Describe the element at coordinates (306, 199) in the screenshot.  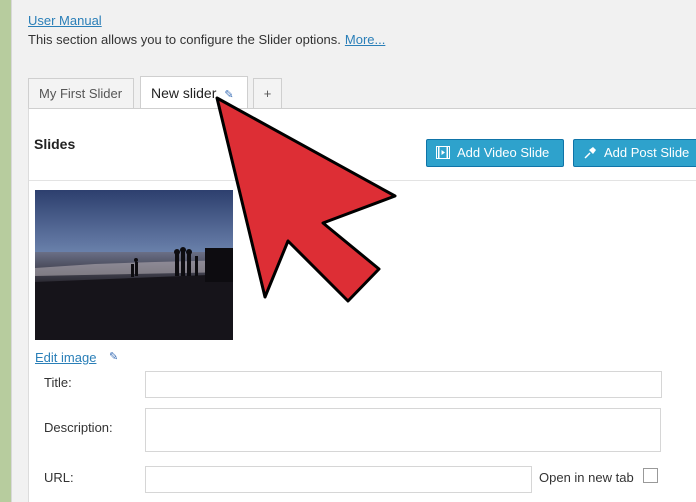
I see `red-arrow-pointer` at that location.